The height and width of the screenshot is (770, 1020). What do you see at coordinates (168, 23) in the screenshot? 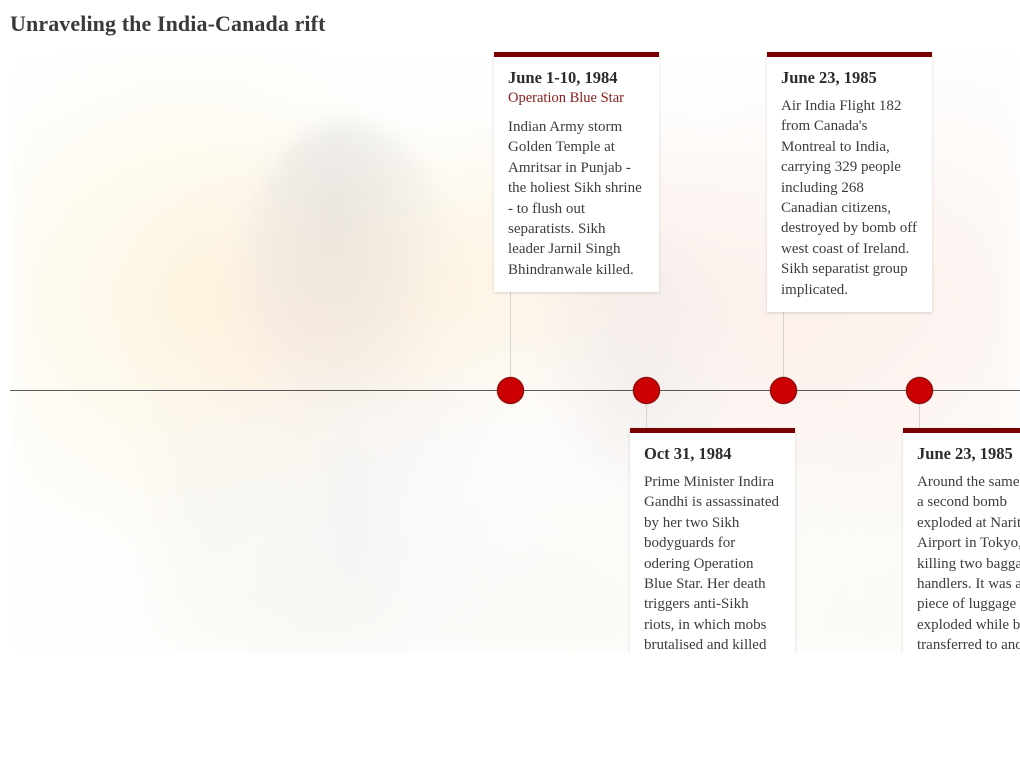
I see `page-title: Unraveling the India-Canada rift` at bounding box center [168, 23].